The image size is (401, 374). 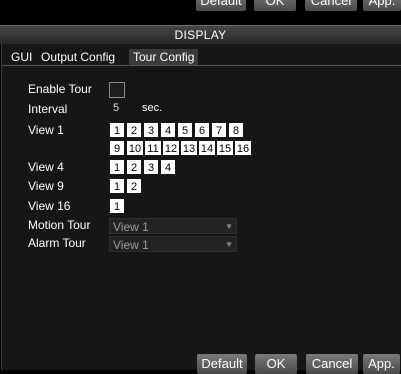 I want to click on view1-number-button: 15, so click(x=225, y=148).